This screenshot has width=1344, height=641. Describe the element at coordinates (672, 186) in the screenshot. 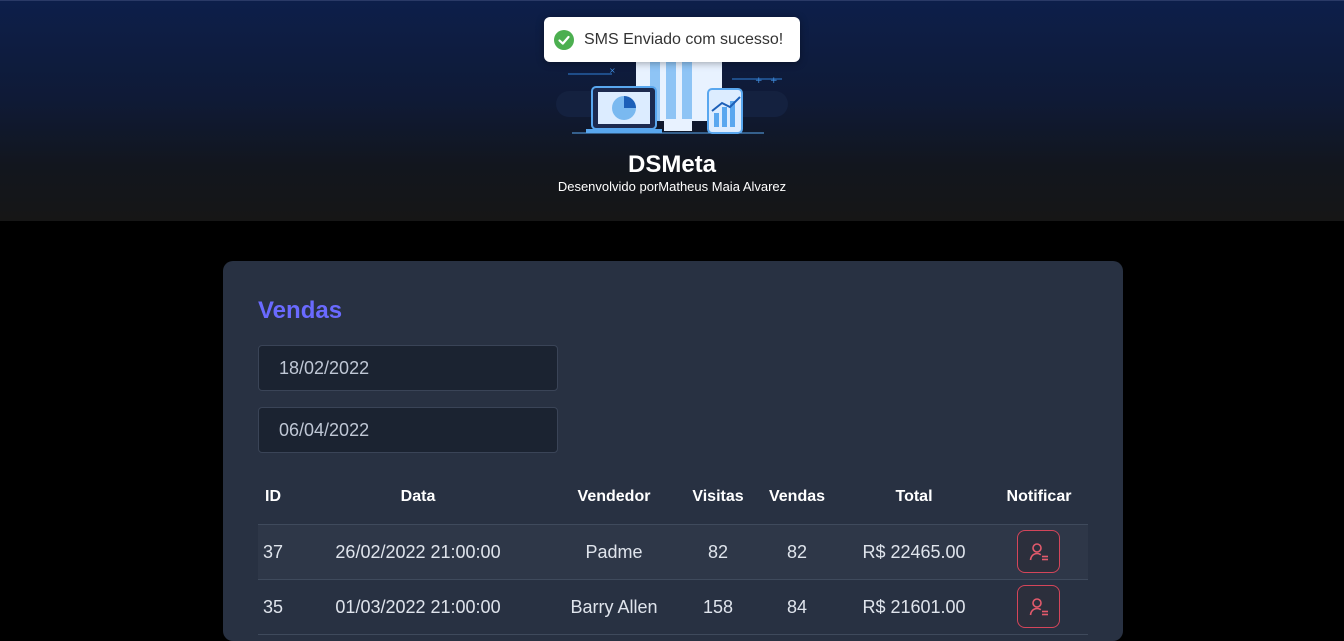

I see `app-subtitle: Desenvolvido porMatheus Maia Alvarez` at that location.